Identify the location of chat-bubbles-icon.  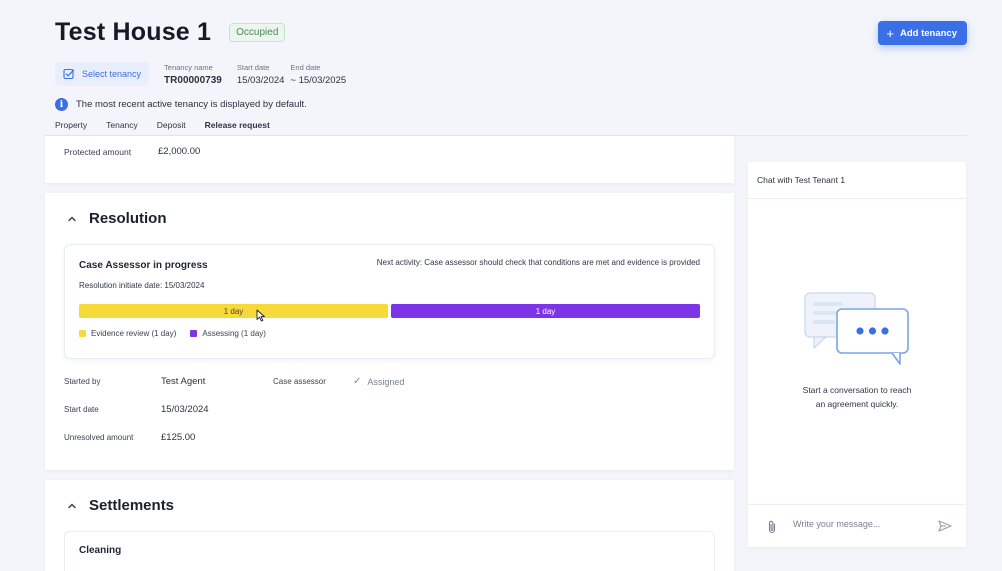
(856, 328).